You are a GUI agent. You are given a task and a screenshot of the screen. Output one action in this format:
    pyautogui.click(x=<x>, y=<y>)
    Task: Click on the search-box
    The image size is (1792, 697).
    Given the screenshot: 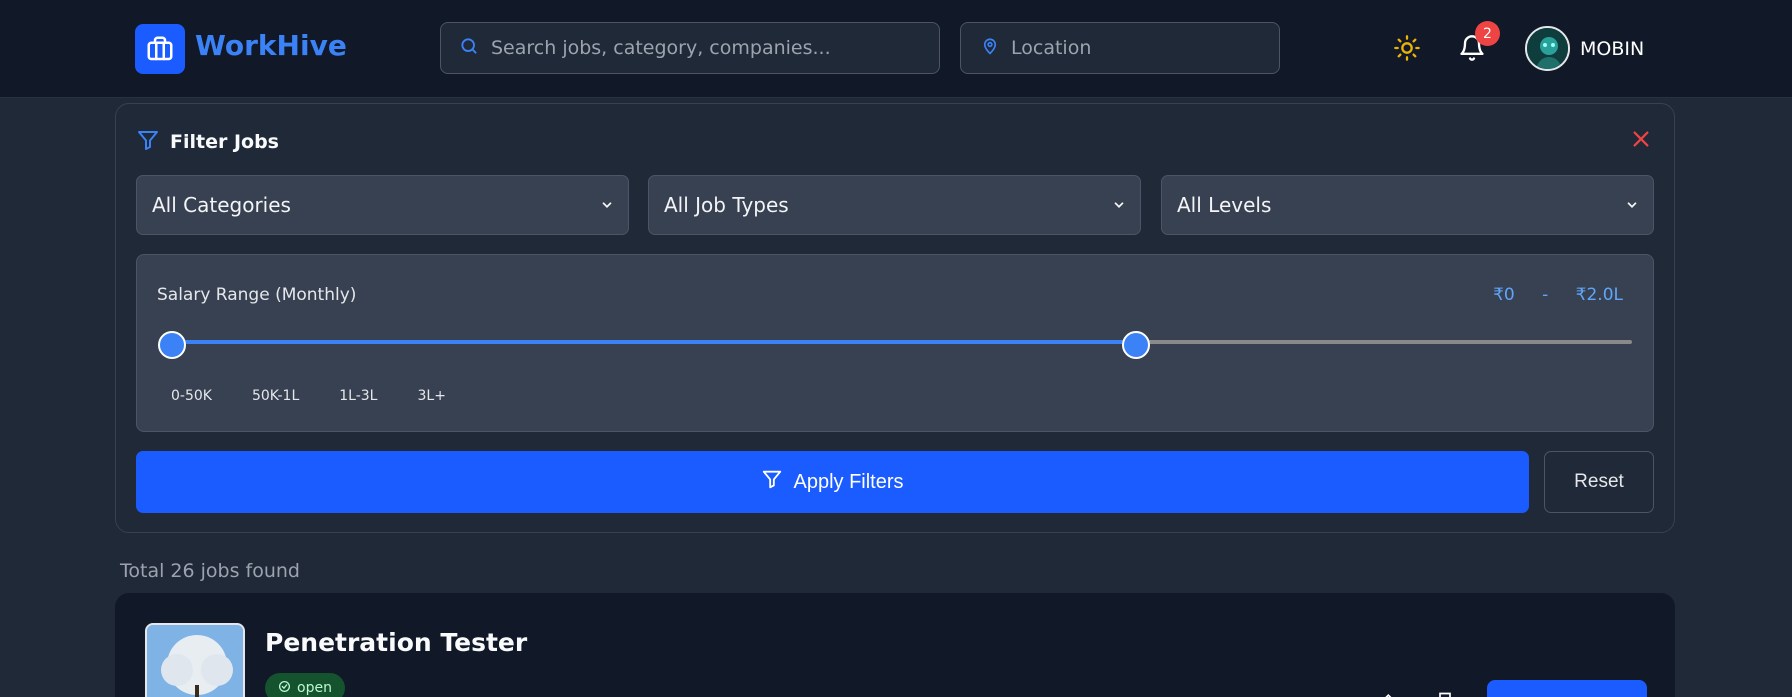 What is the action you would take?
    pyautogui.click(x=690, y=48)
    